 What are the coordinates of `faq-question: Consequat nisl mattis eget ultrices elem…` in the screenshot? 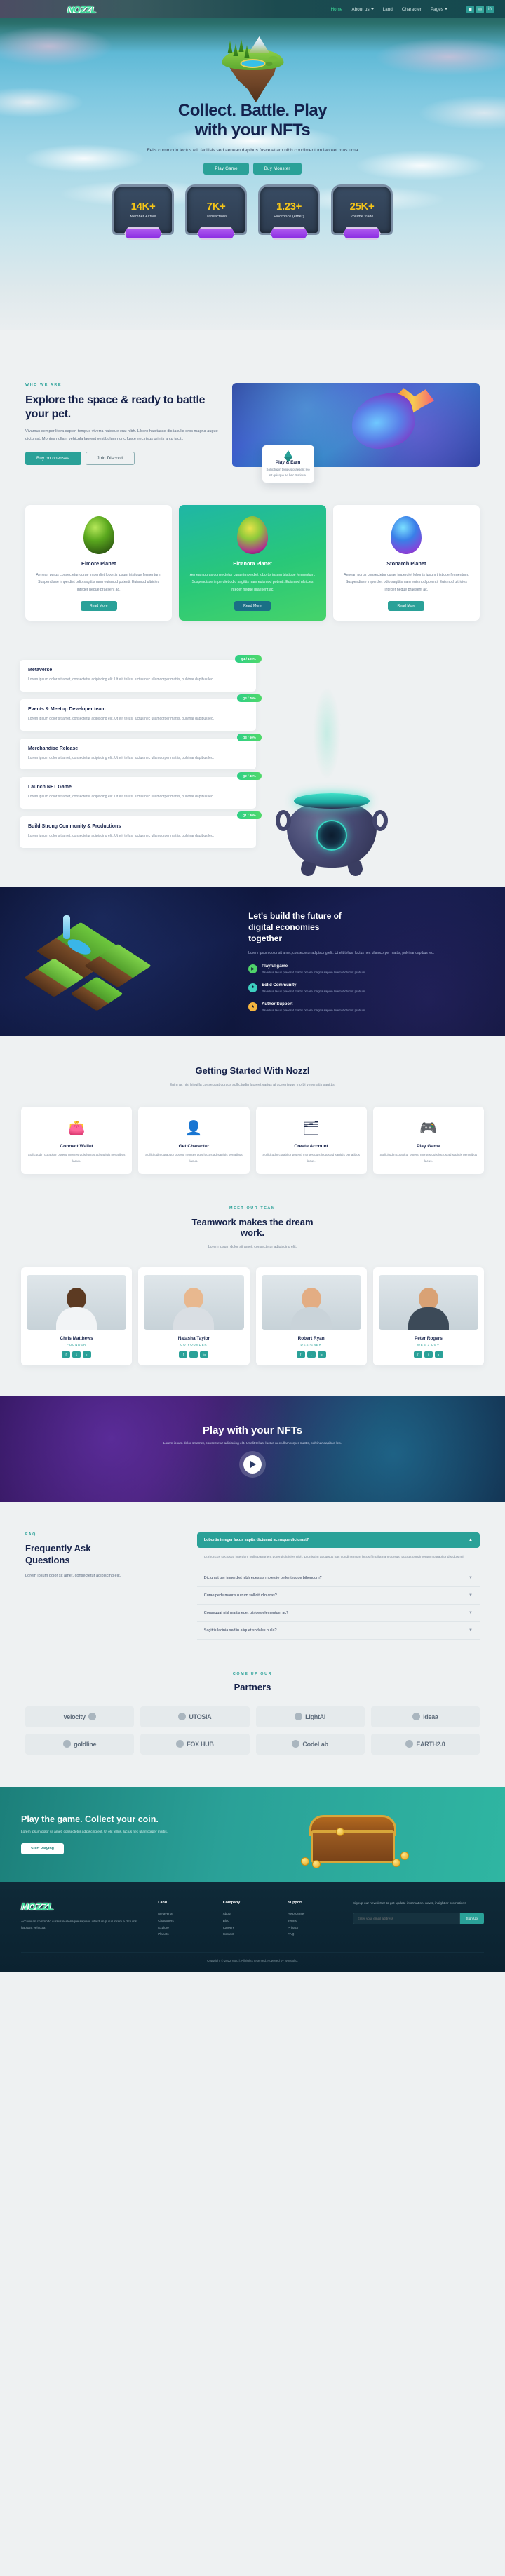 It's located at (246, 1612).